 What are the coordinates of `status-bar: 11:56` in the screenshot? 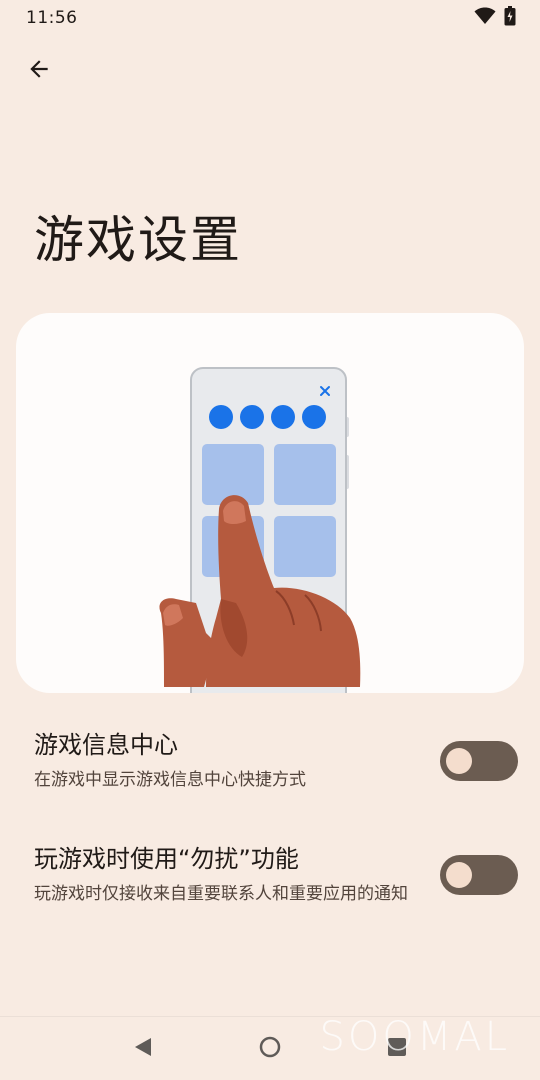 It's located at (270, 18).